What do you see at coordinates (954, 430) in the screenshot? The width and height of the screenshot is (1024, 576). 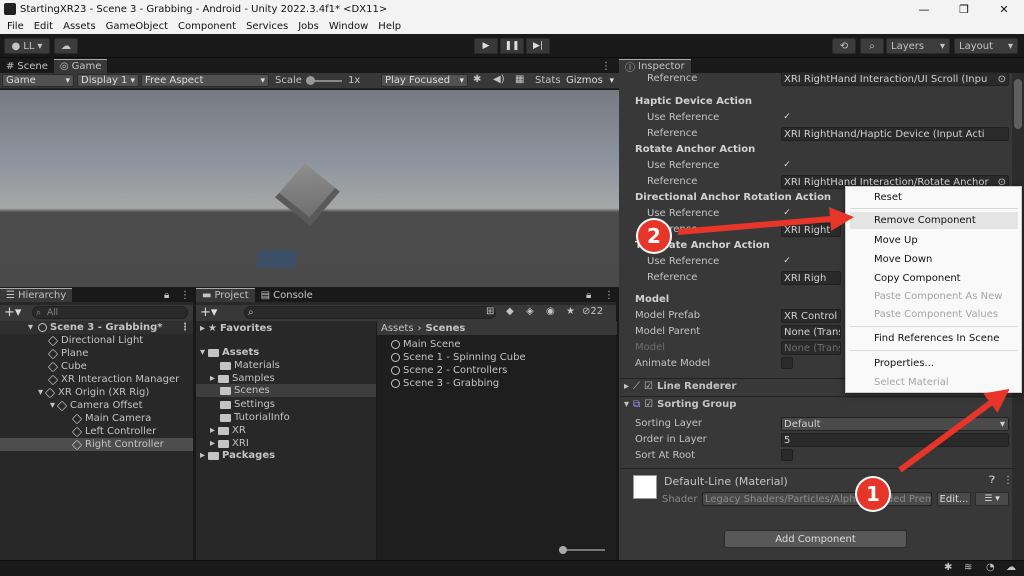 I see `arrow-to-options-icon` at bounding box center [954, 430].